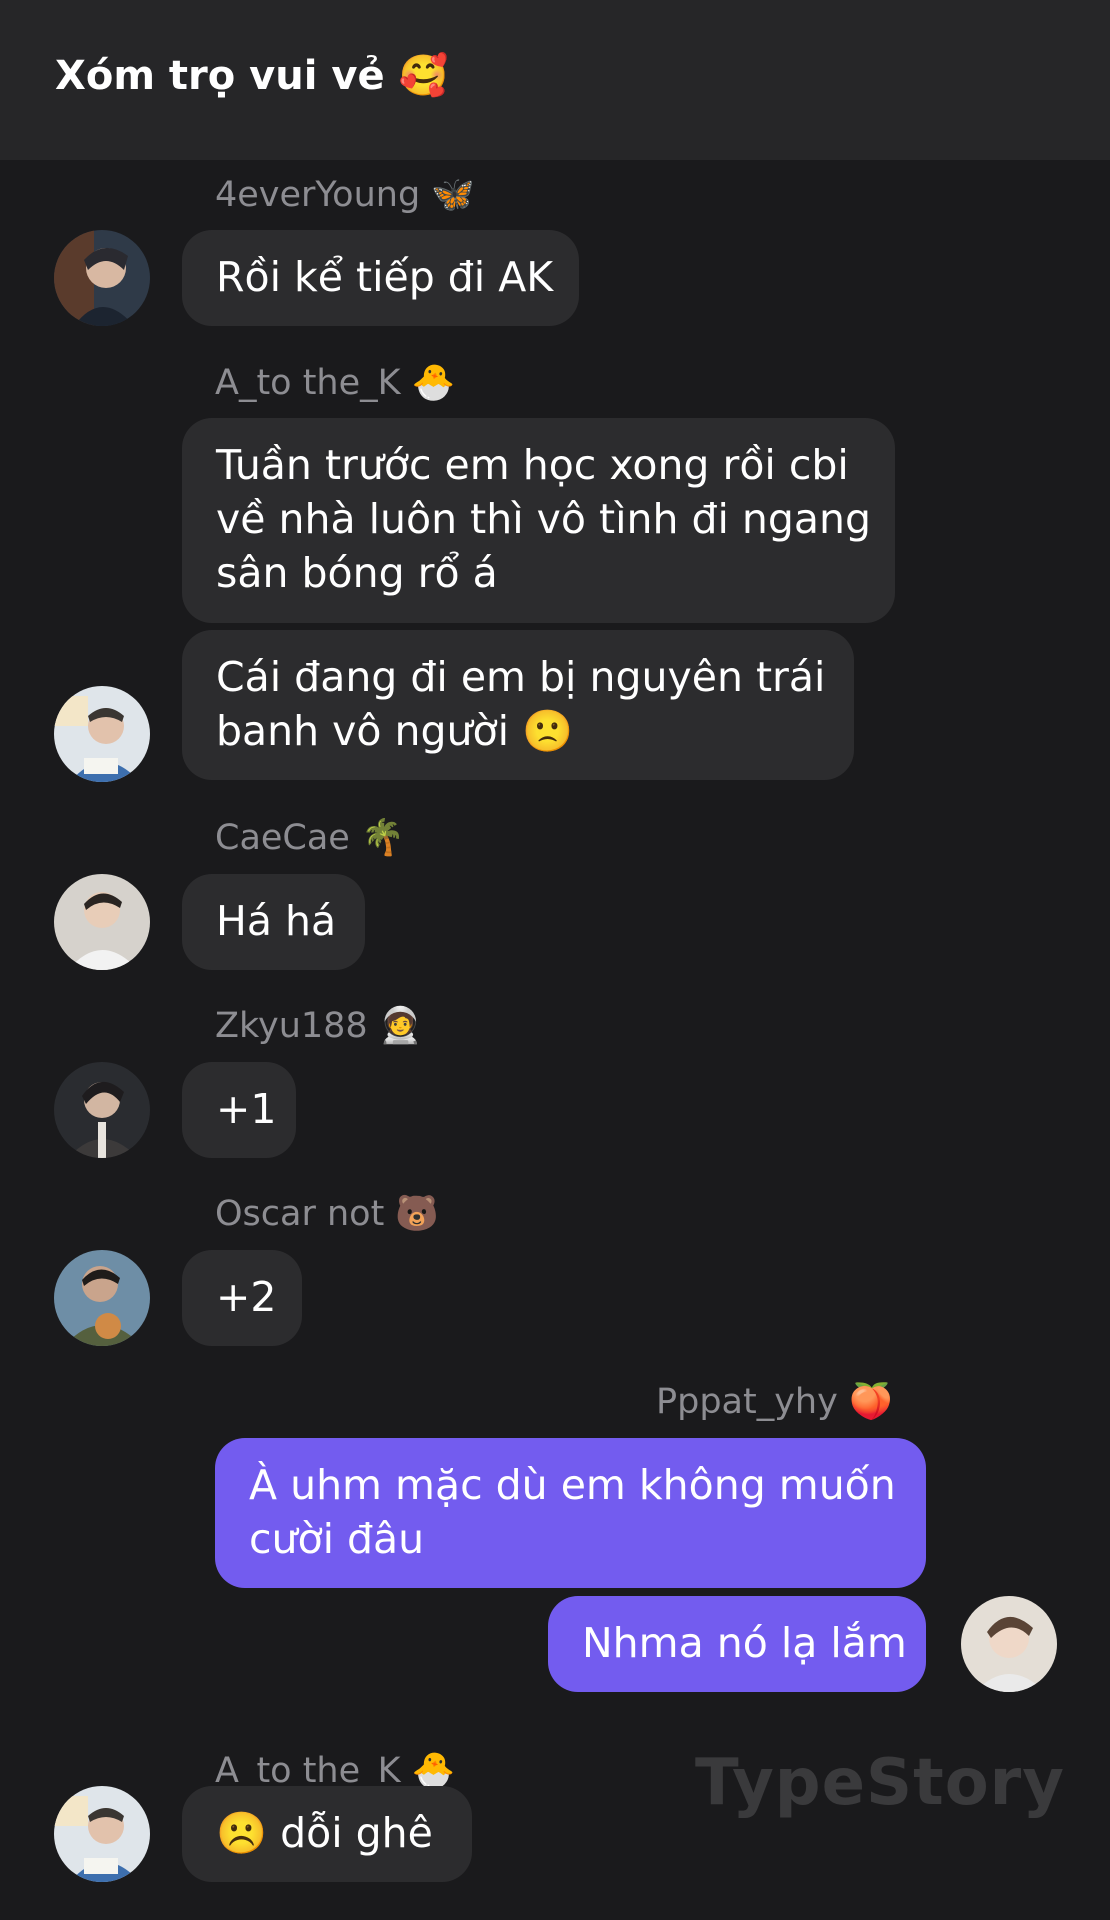  Describe the element at coordinates (251, 75) in the screenshot. I see `chat-title: Xóm trọ vui vẻ 🥰` at that location.